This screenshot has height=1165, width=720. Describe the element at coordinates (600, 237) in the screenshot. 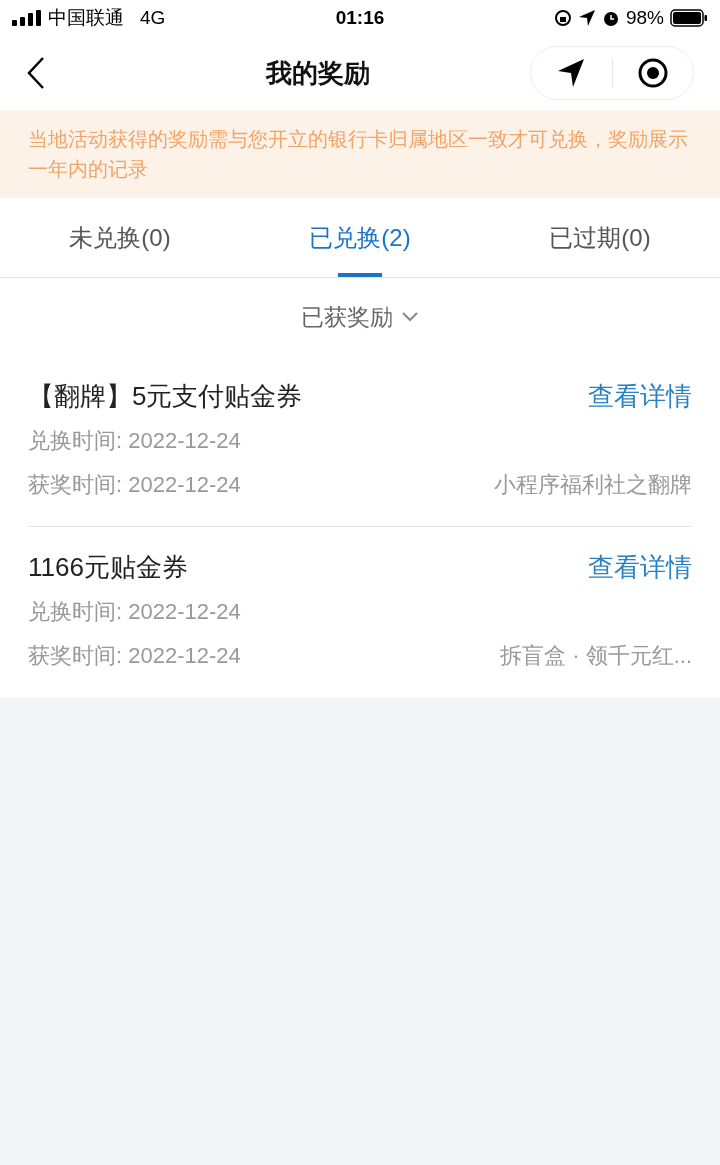

I see `tab: 已过期(0)` at that location.